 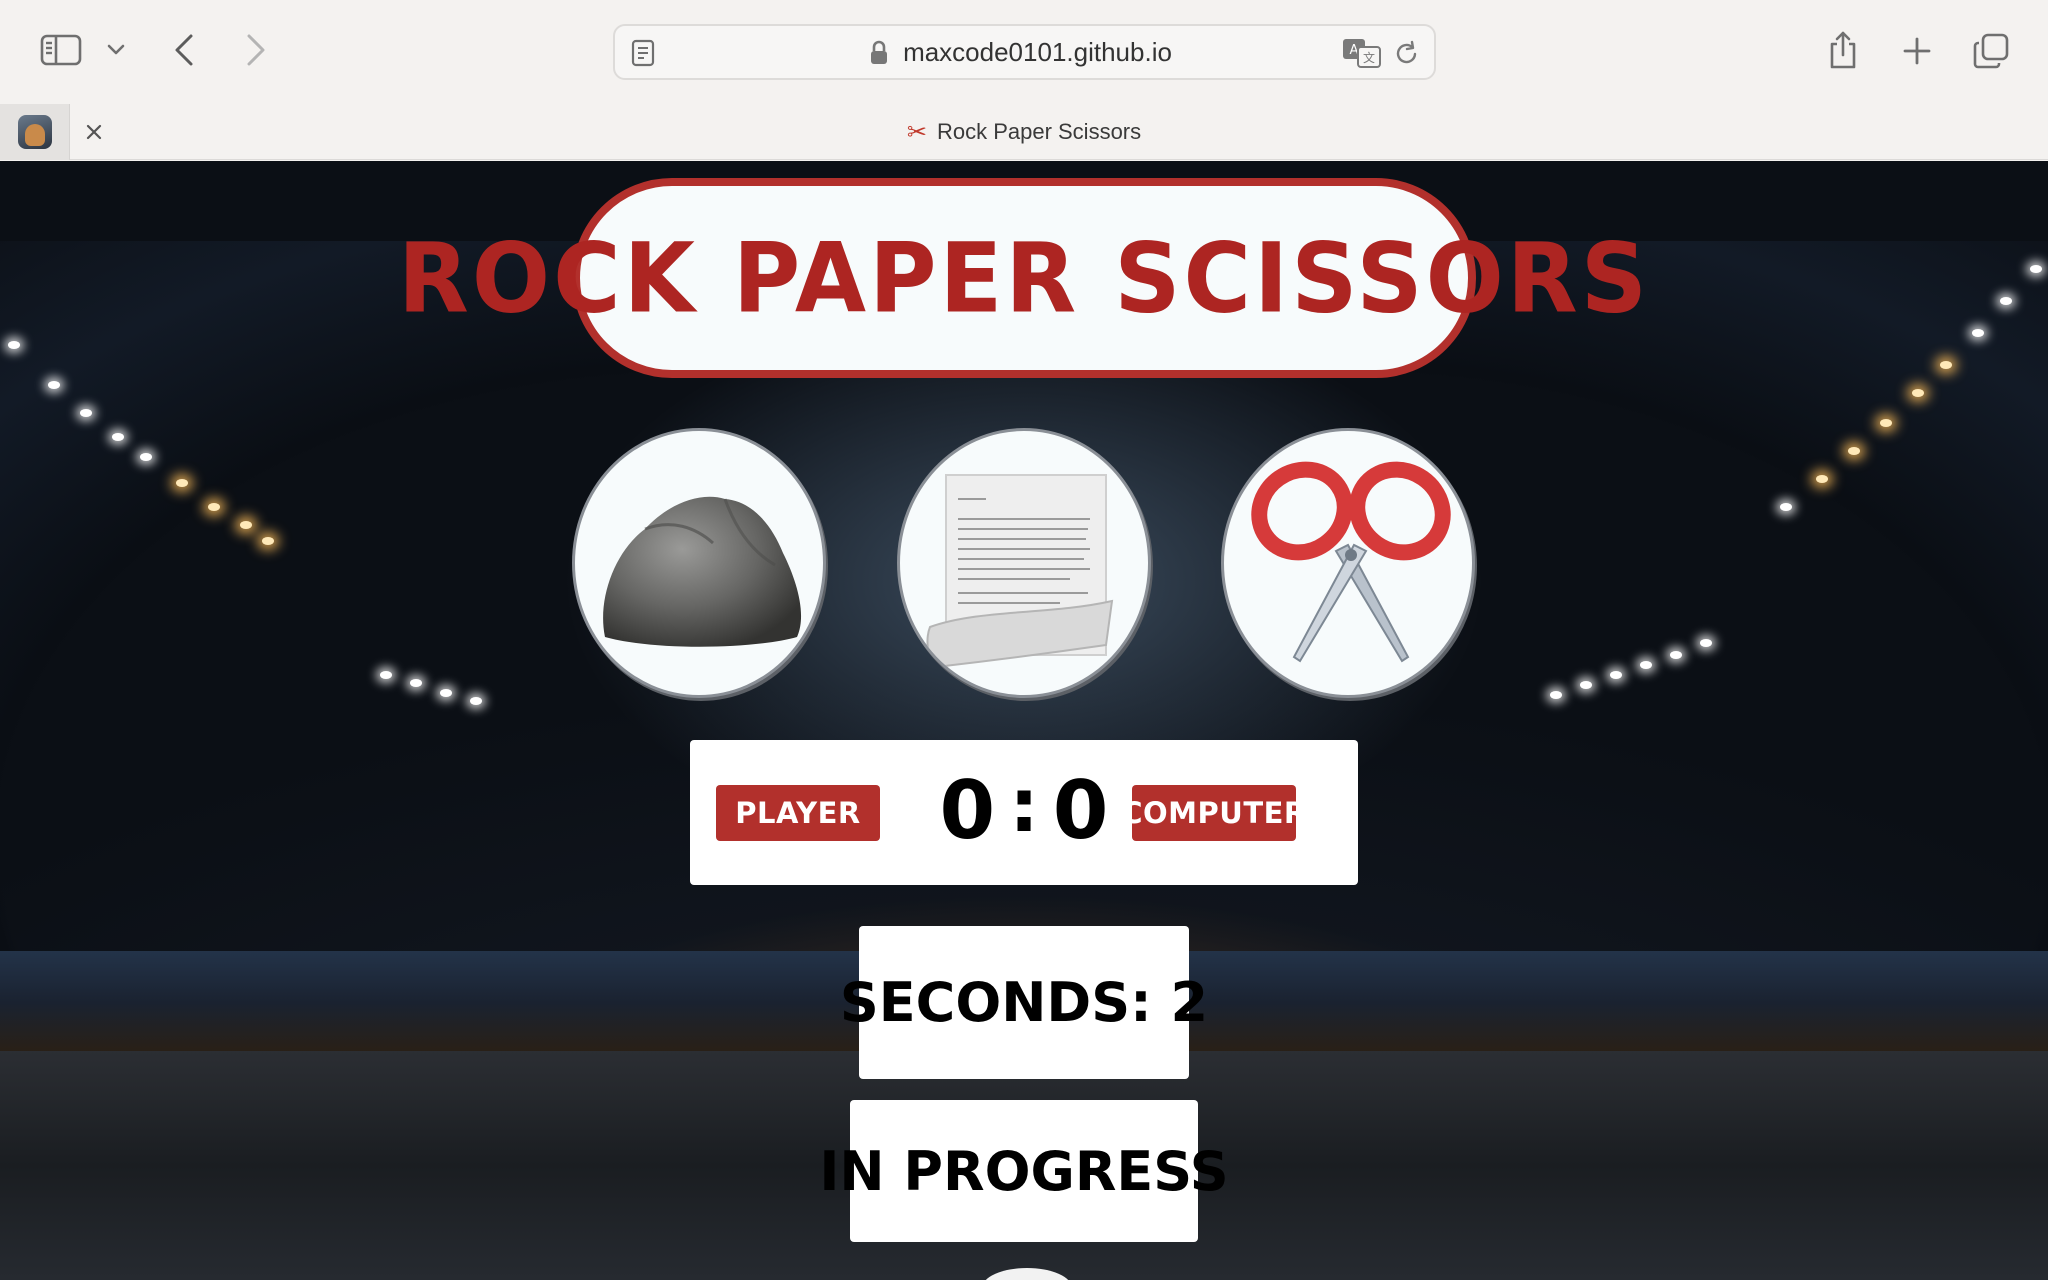 I want to click on url-text: maxcode0101.github.io, so click(x=1024, y=52).